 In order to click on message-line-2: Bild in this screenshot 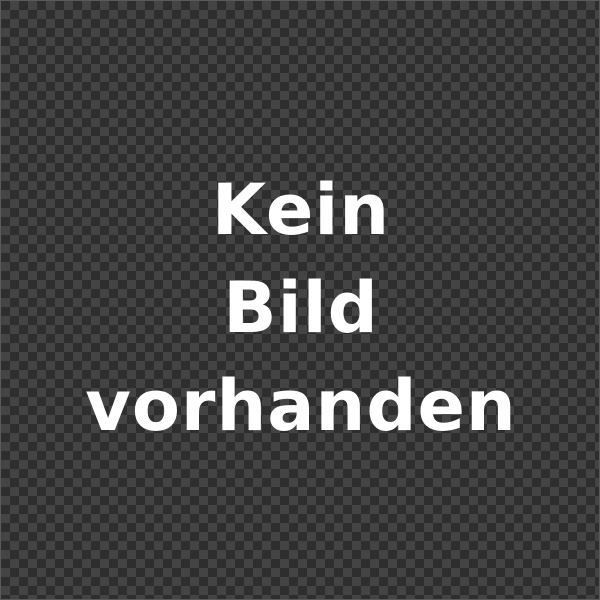, I will do `click(301, 308)`.